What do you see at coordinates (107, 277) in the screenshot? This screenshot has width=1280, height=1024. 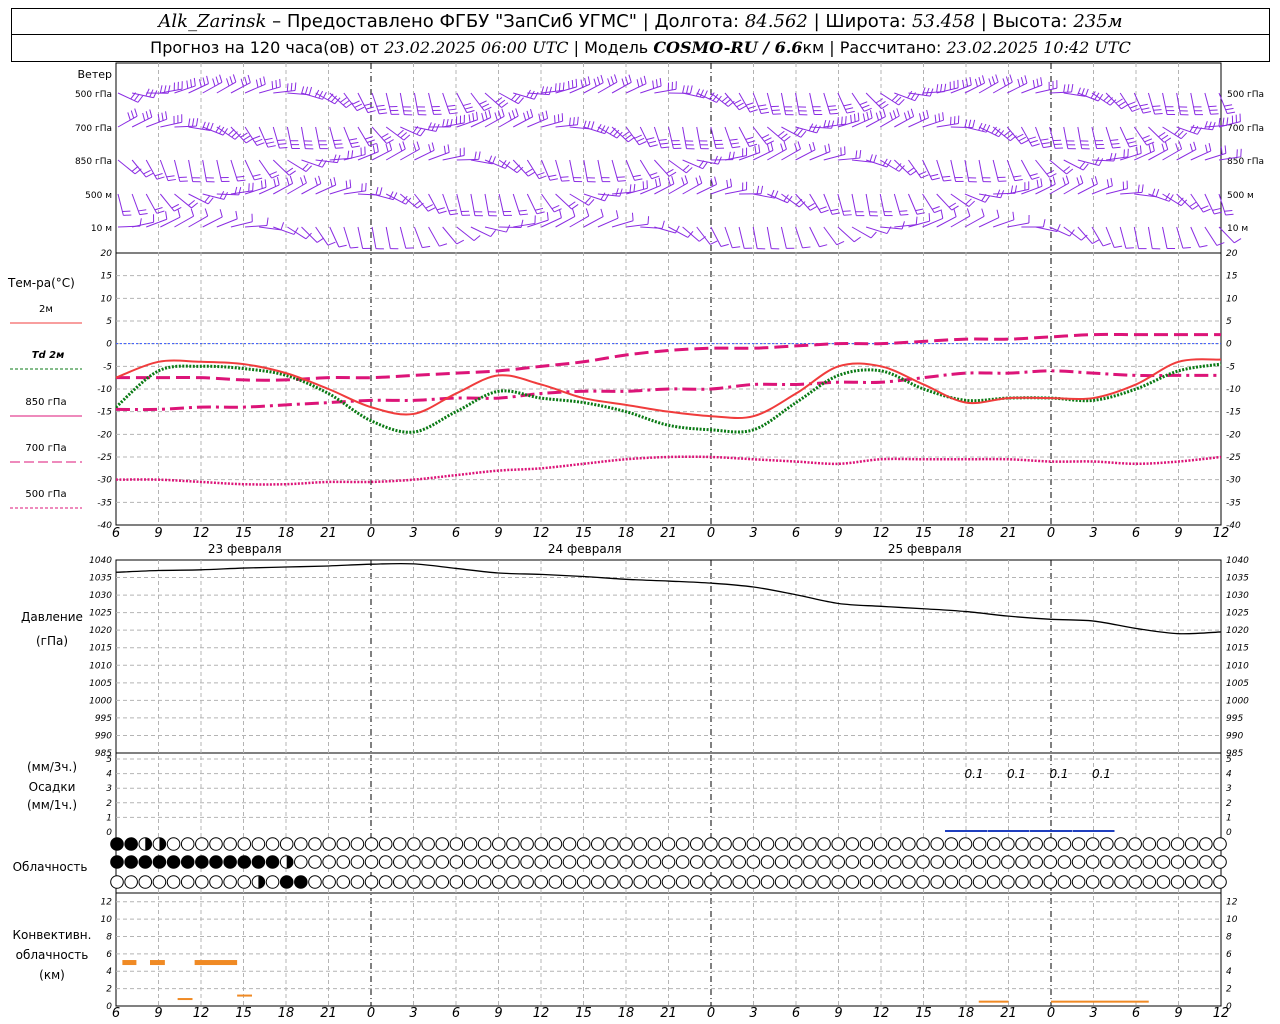 I see `temp-tick-left: 15` at bounding box center [107, 277].